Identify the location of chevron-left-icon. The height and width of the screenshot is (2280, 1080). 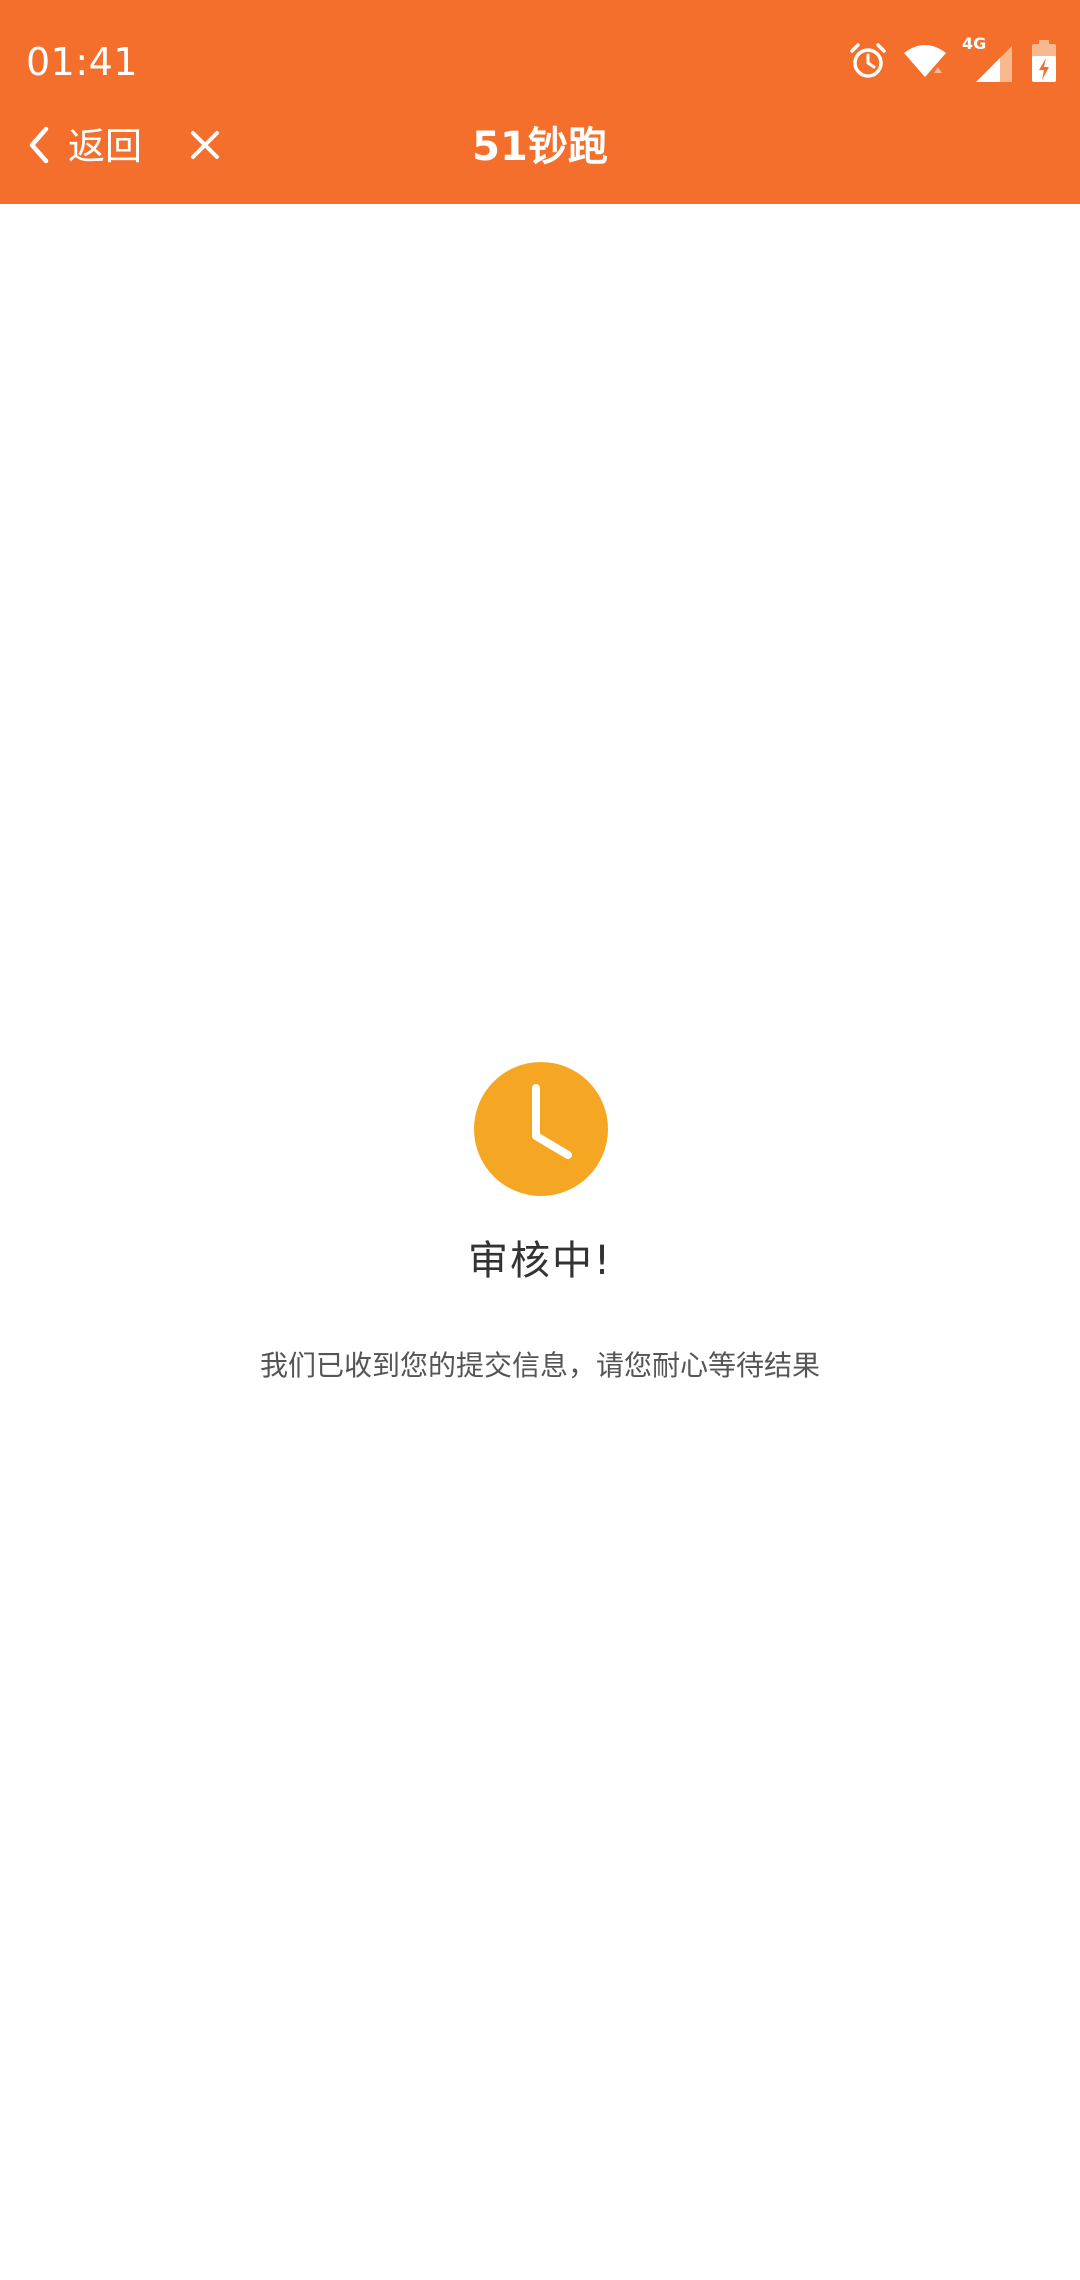
(39, 147).